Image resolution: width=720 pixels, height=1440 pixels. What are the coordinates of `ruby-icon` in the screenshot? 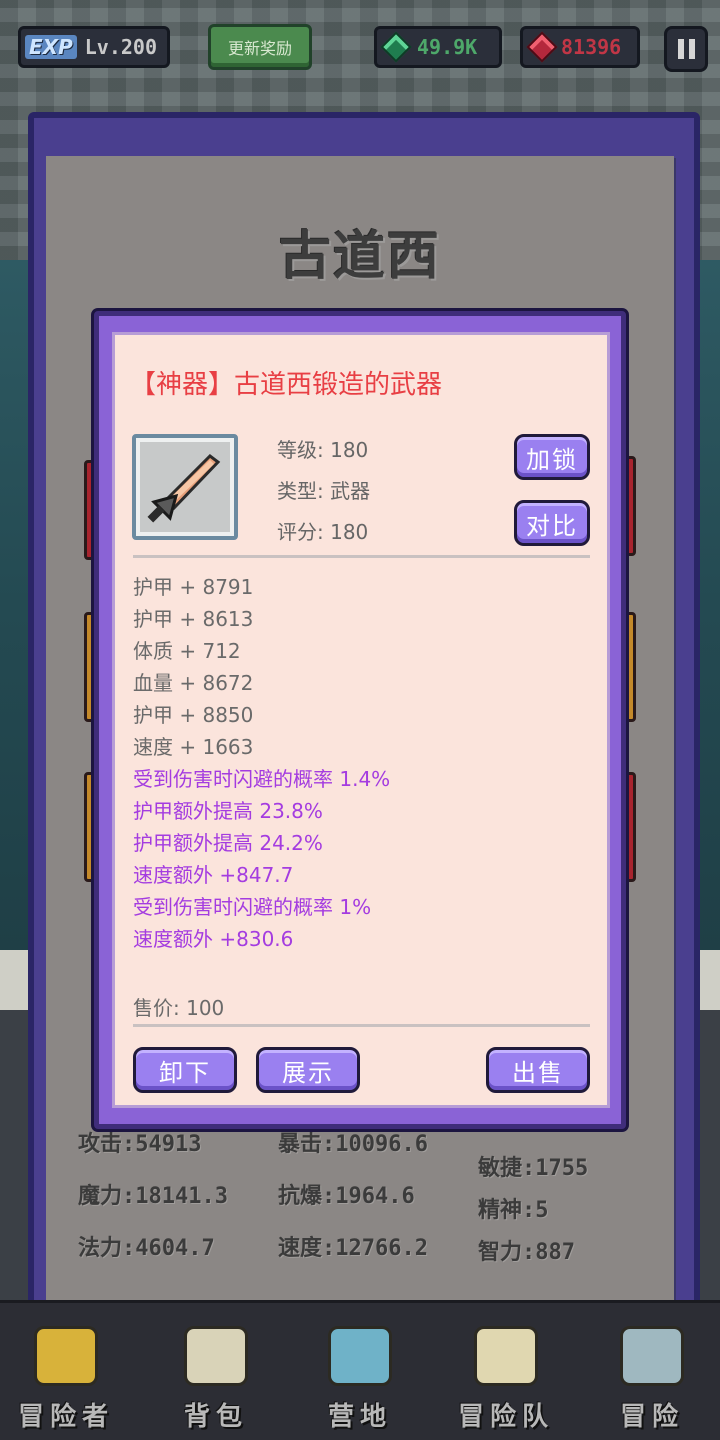 It's located at (542, 47).